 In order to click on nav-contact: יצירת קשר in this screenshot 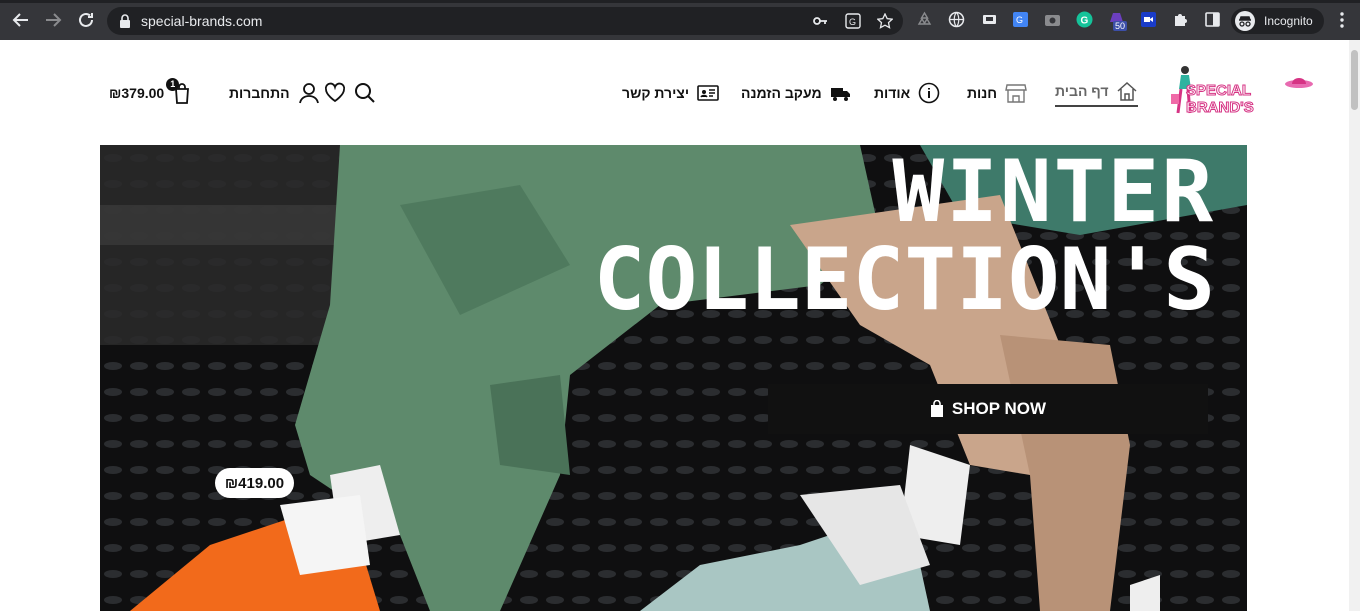, I will do `click(670, 93)`.